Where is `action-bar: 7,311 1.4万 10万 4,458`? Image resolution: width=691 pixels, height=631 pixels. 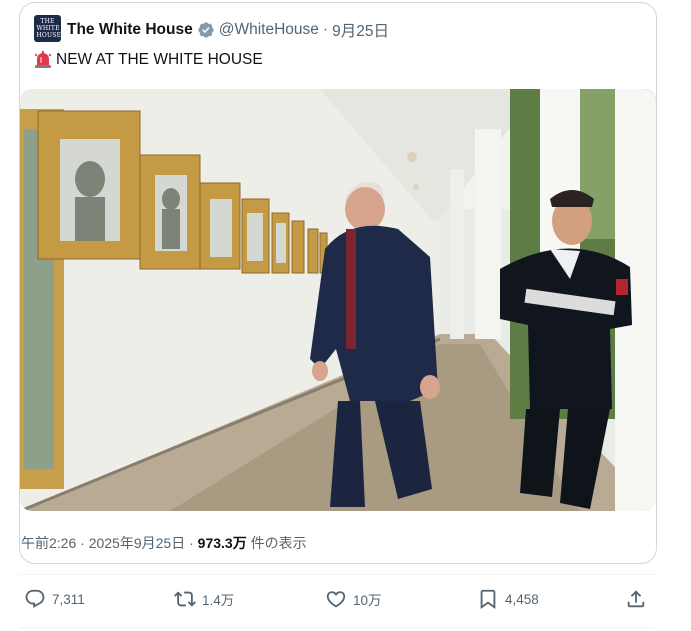 action-bar: 7,311 1.4万 10万 4,458 is located at coordinates (337, 601).